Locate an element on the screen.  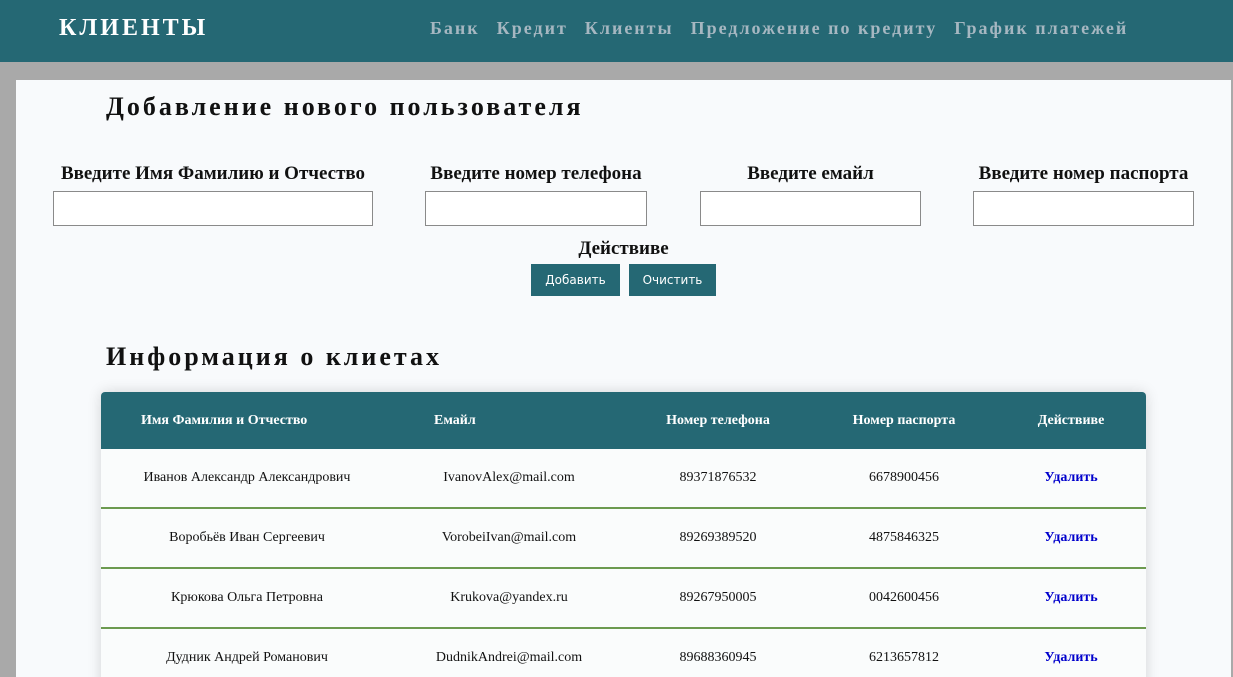
form-title: Добавление нового пользователя is located at coordinates (345, 106).